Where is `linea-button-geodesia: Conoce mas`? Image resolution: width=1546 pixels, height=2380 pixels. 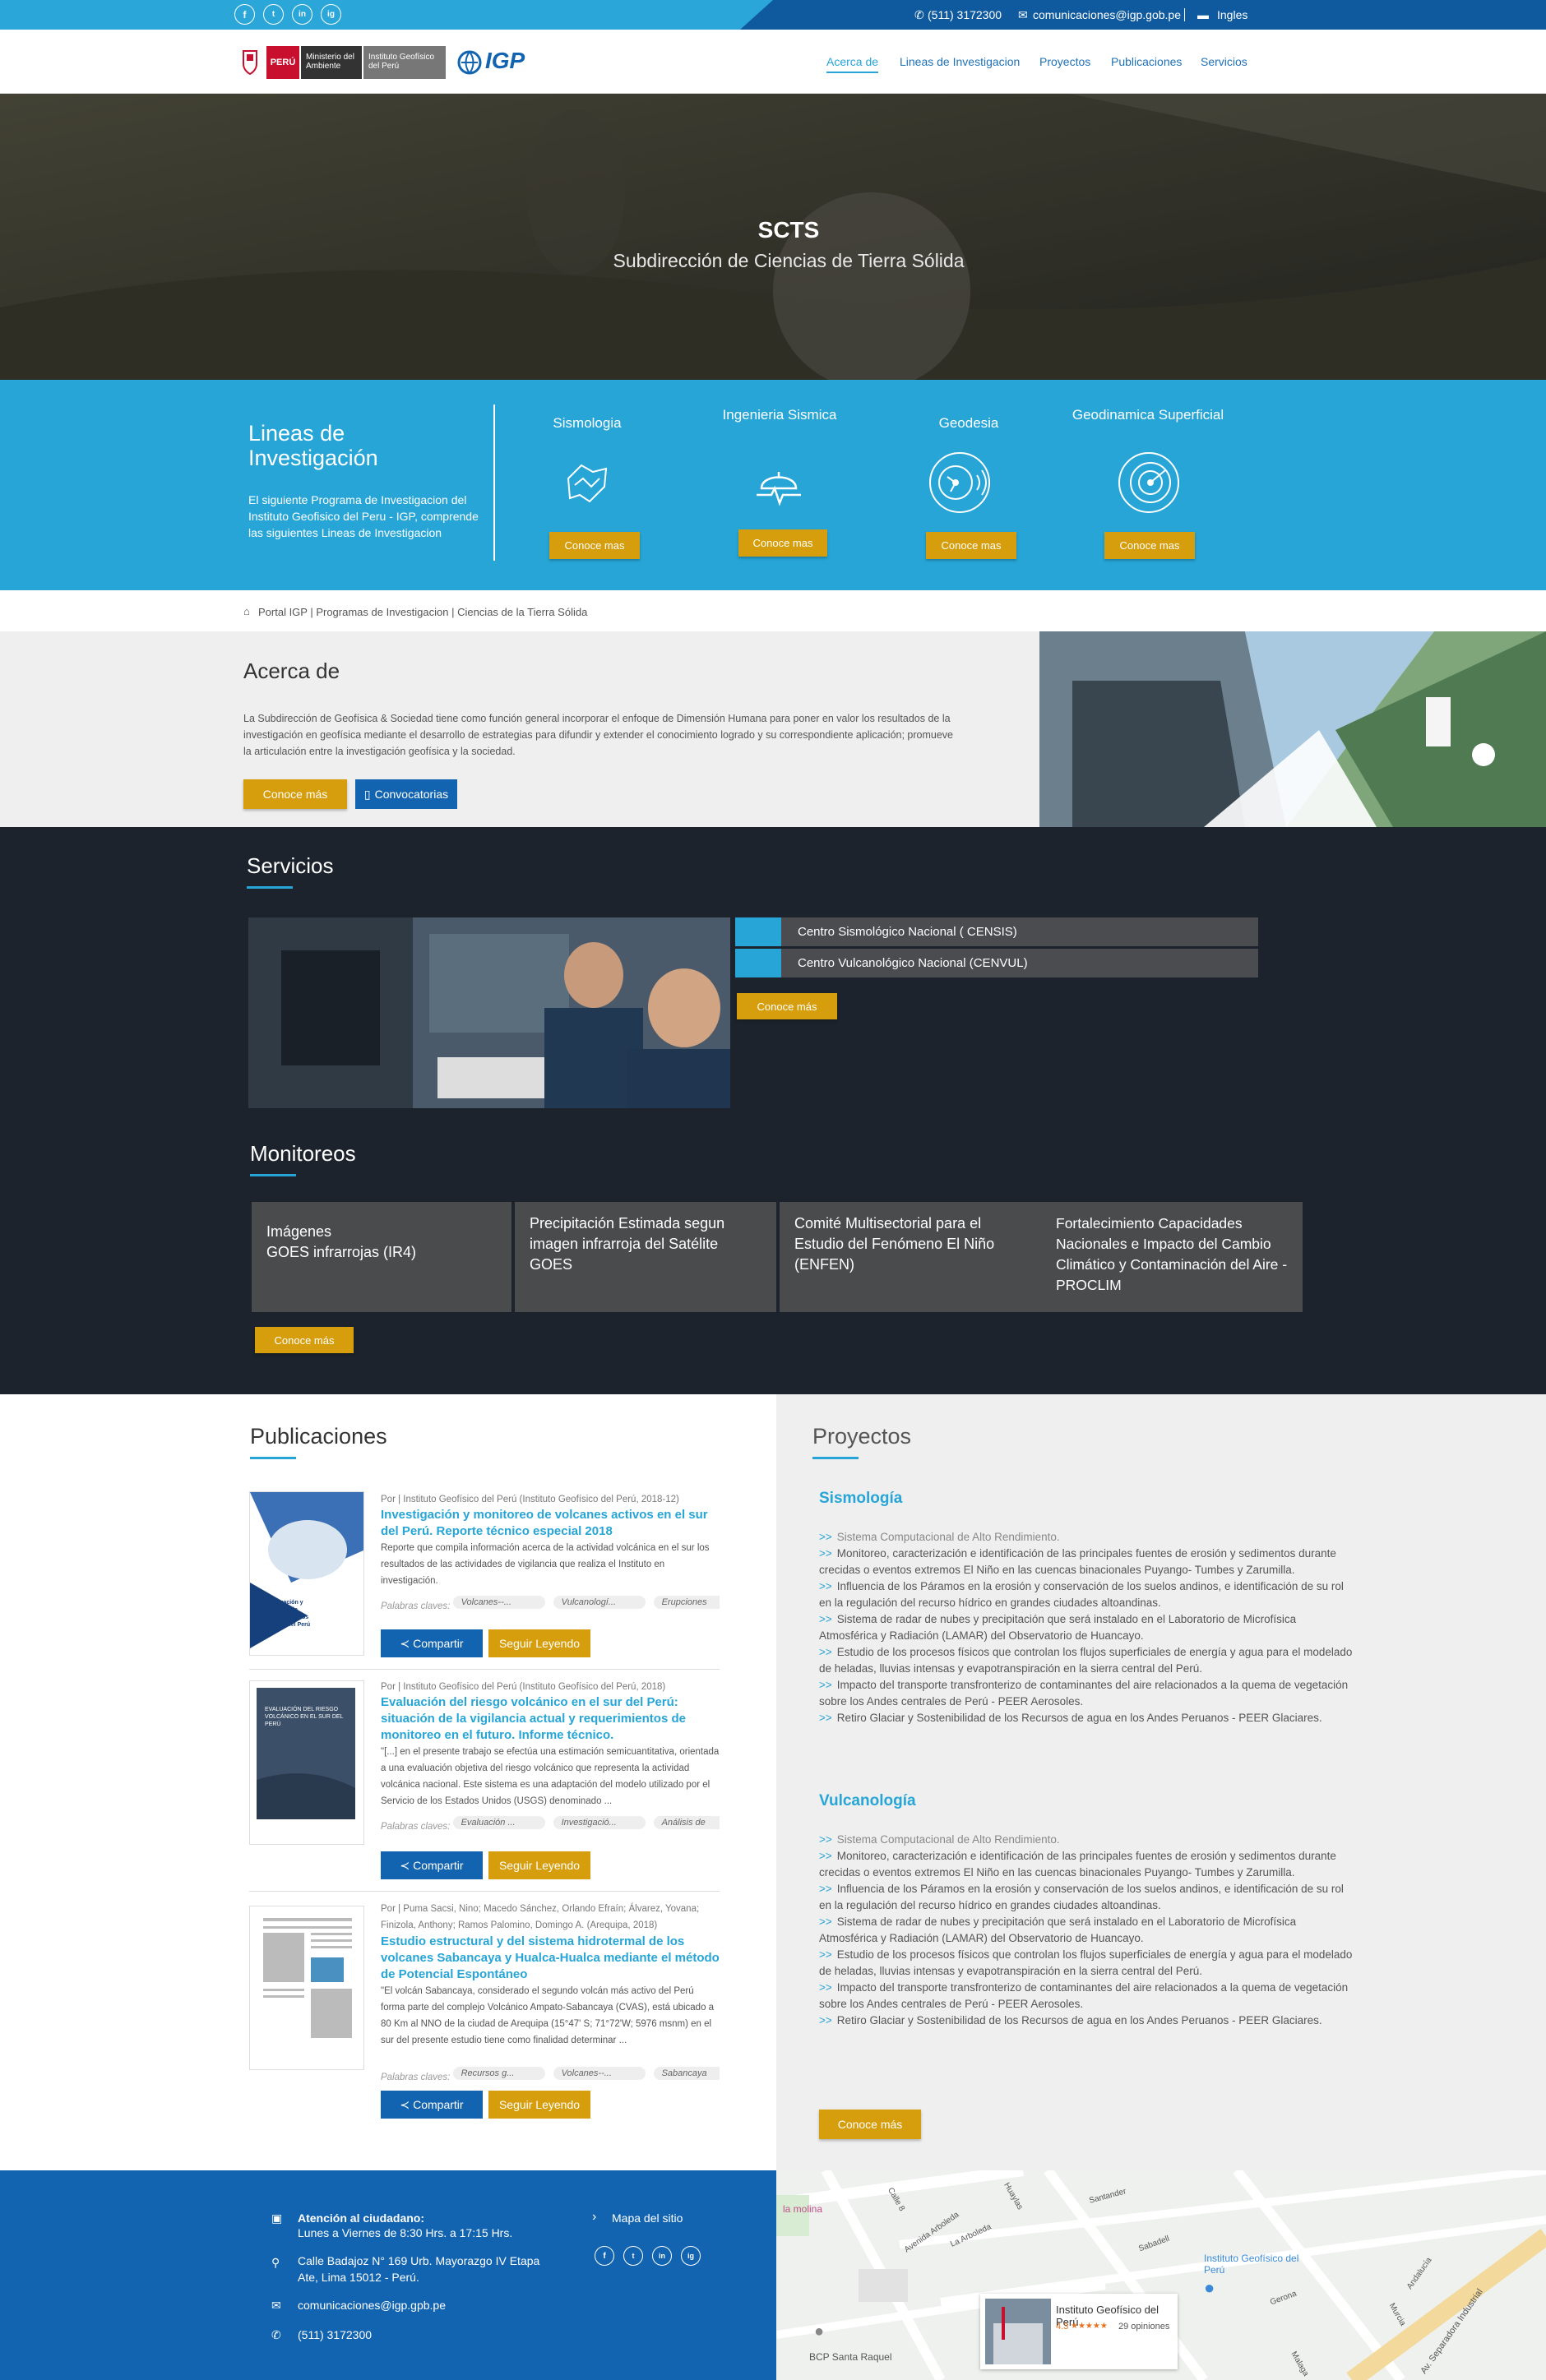
linea-button-geodesia: Conoce mas is located at coordinates (971, 545).